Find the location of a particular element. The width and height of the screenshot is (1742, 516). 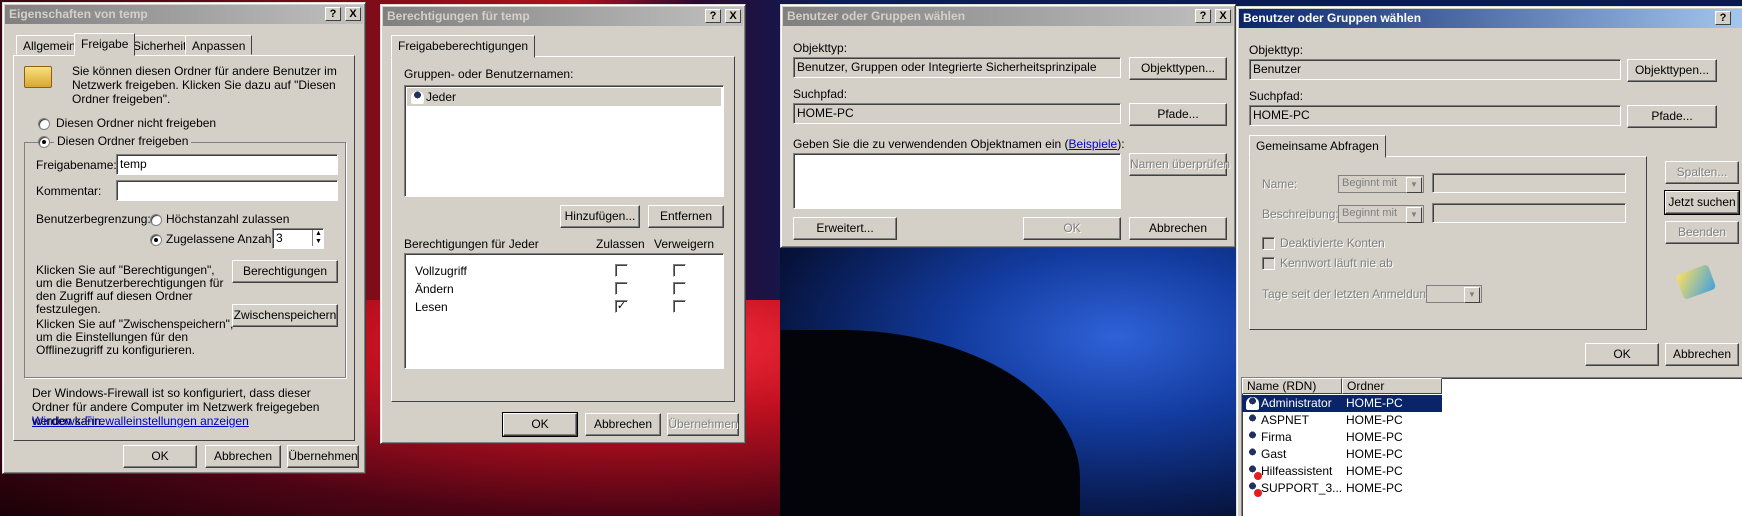

tab-security: Sicherheit is located at coordinates (160, 45).